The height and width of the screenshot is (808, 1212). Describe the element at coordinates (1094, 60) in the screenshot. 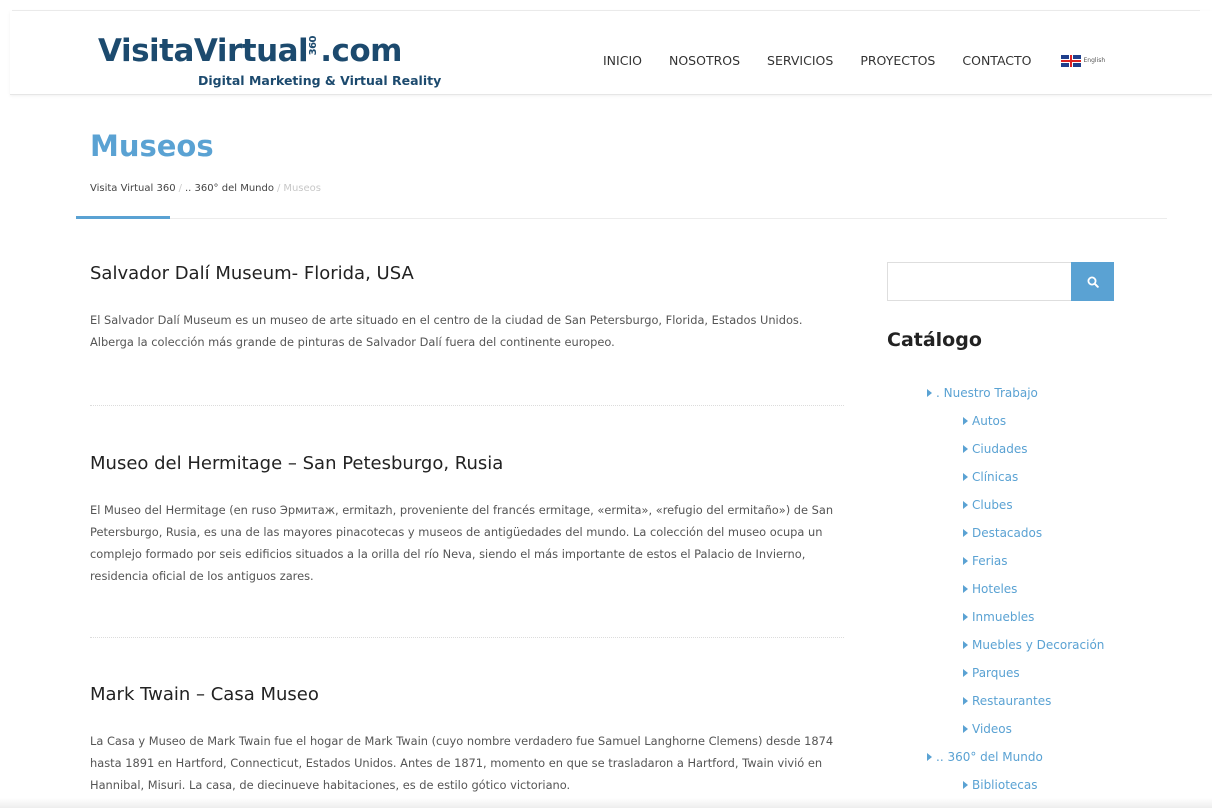

I see `language-label: English` at that location.